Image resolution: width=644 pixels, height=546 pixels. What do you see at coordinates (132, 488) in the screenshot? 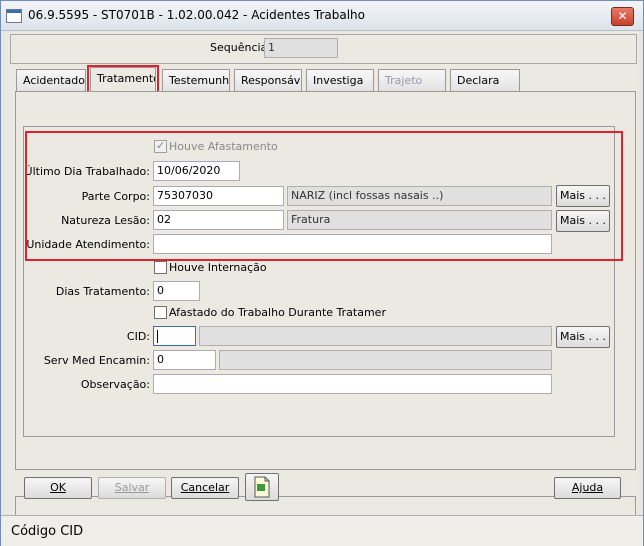
I see `salvar-button: Salvar` at bounding box center [132, 488].